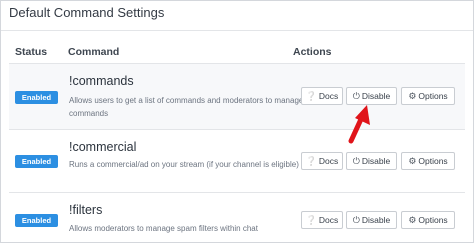  What do you see at coordinates (103, 147) in the screenshot?
I see `command-name: !commercial` at bounding box center [103, 147].